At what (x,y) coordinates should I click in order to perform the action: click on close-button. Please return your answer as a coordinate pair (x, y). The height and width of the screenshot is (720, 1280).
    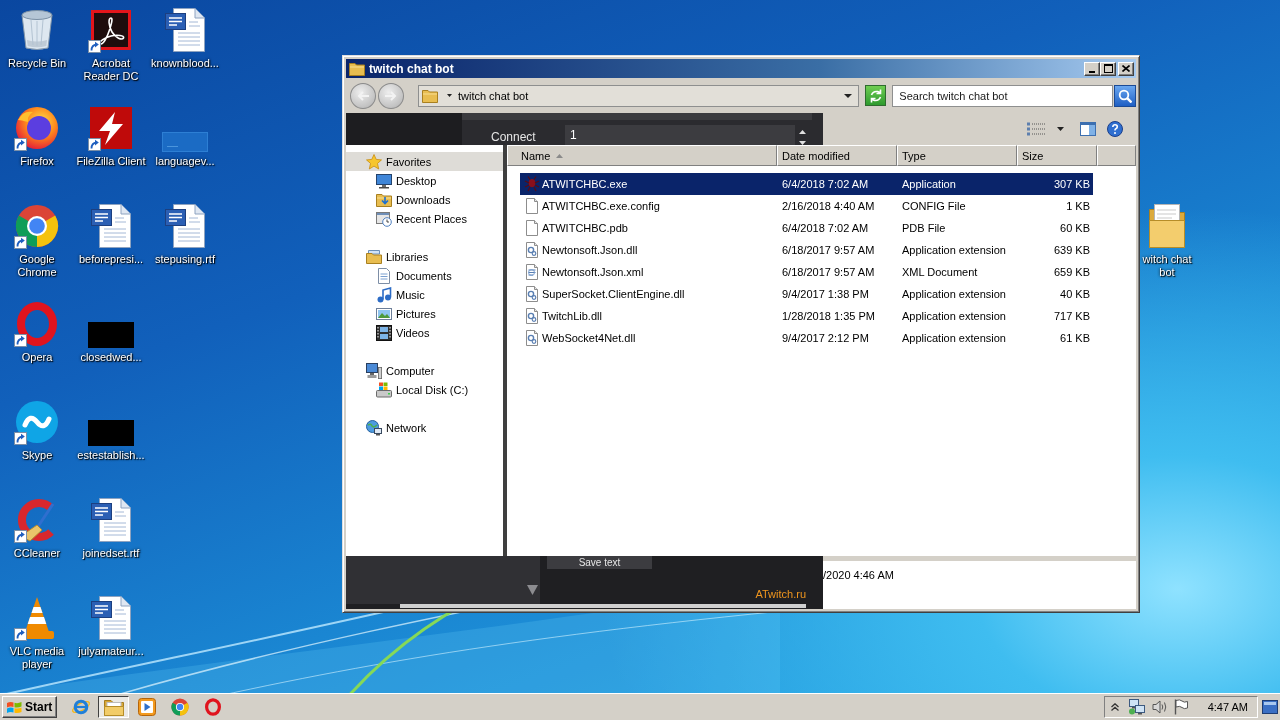
    Looking at the image, I should click on (1126, 68).